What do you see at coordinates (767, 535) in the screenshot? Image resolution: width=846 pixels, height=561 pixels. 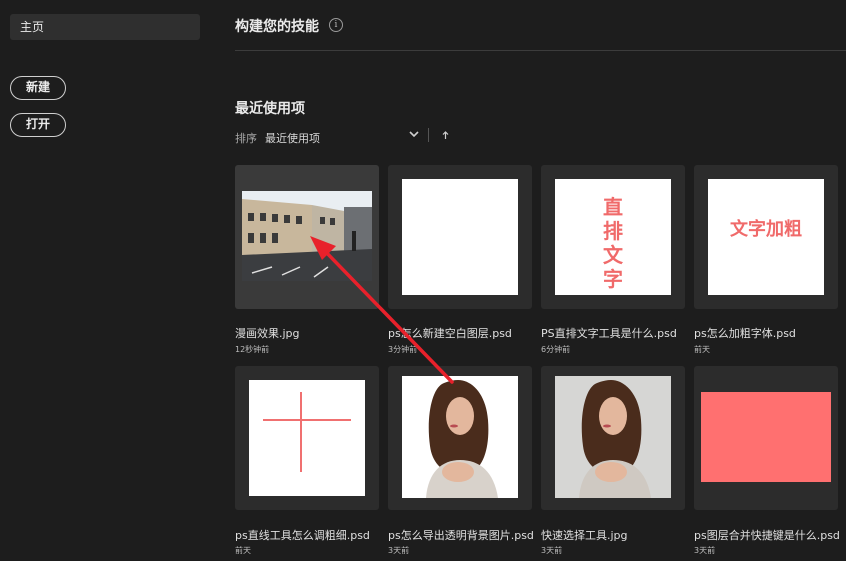 I see `file-name: ps图层合并快捷键是什么.psd` at bounding box center [767, 535].